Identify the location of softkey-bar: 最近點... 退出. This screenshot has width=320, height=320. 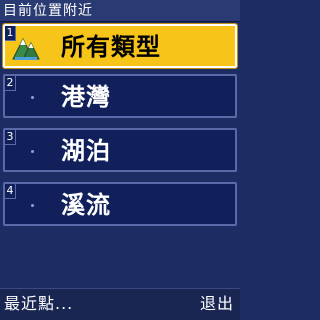
(120, 304).